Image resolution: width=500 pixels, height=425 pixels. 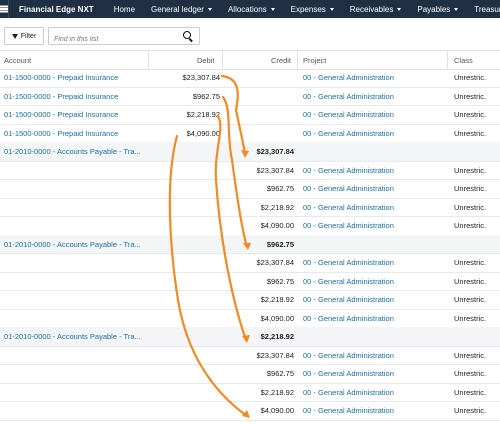 What do you see at coordinates (28, 36) in the screenshot?
I see `filter-label: Filter` at bounding box center [28, 36].